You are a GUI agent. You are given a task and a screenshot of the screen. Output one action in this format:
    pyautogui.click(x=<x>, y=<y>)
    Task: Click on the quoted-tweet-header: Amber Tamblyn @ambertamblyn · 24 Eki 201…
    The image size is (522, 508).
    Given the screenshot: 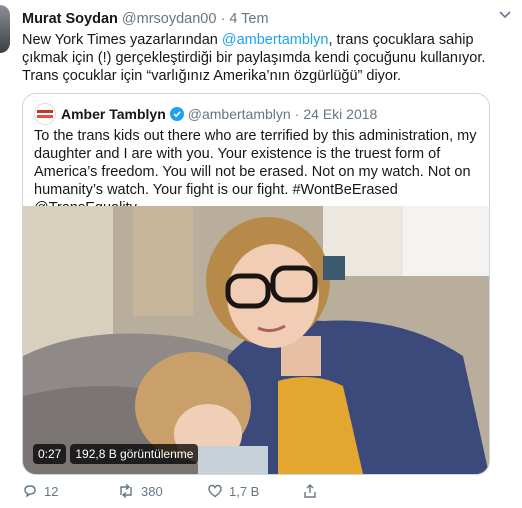 What is the action you would take?
    pyautogui.click(x=205, y=114)
    